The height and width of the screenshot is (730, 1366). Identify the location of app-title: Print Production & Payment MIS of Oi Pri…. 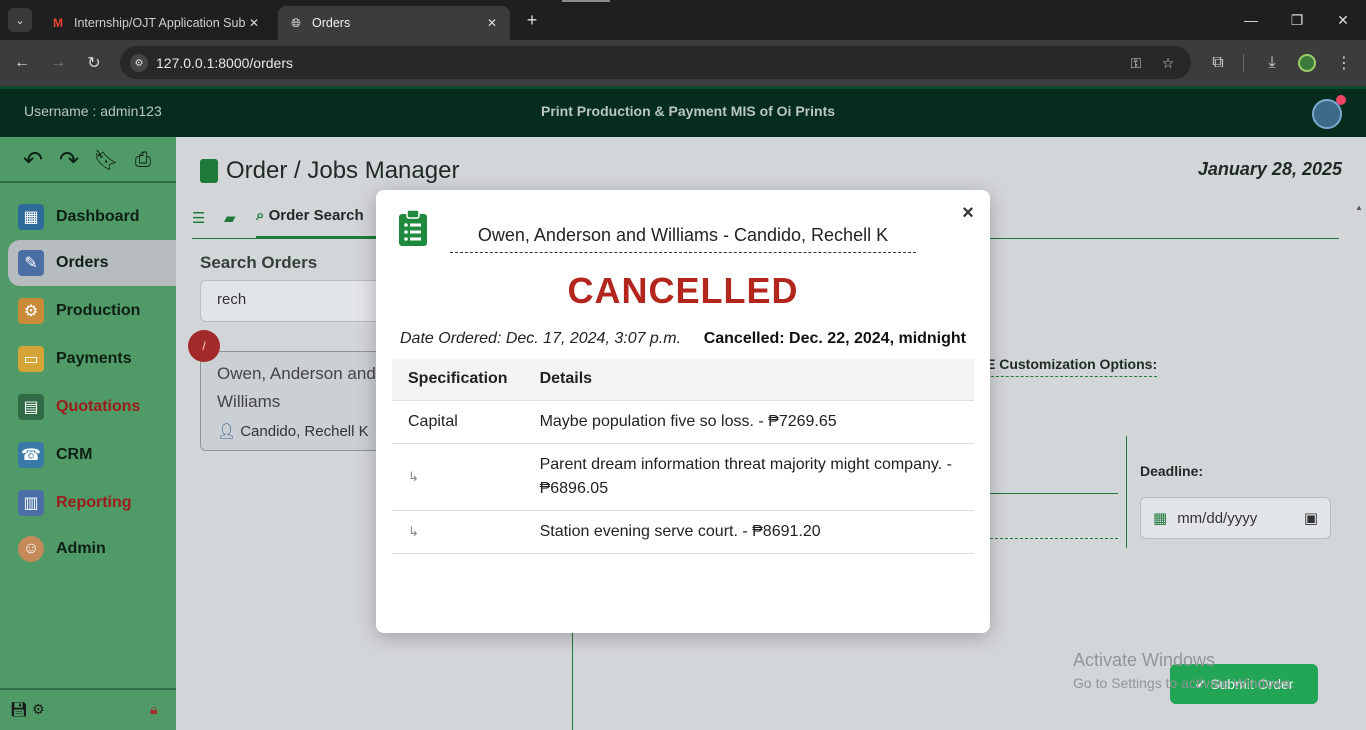
(688, 111).